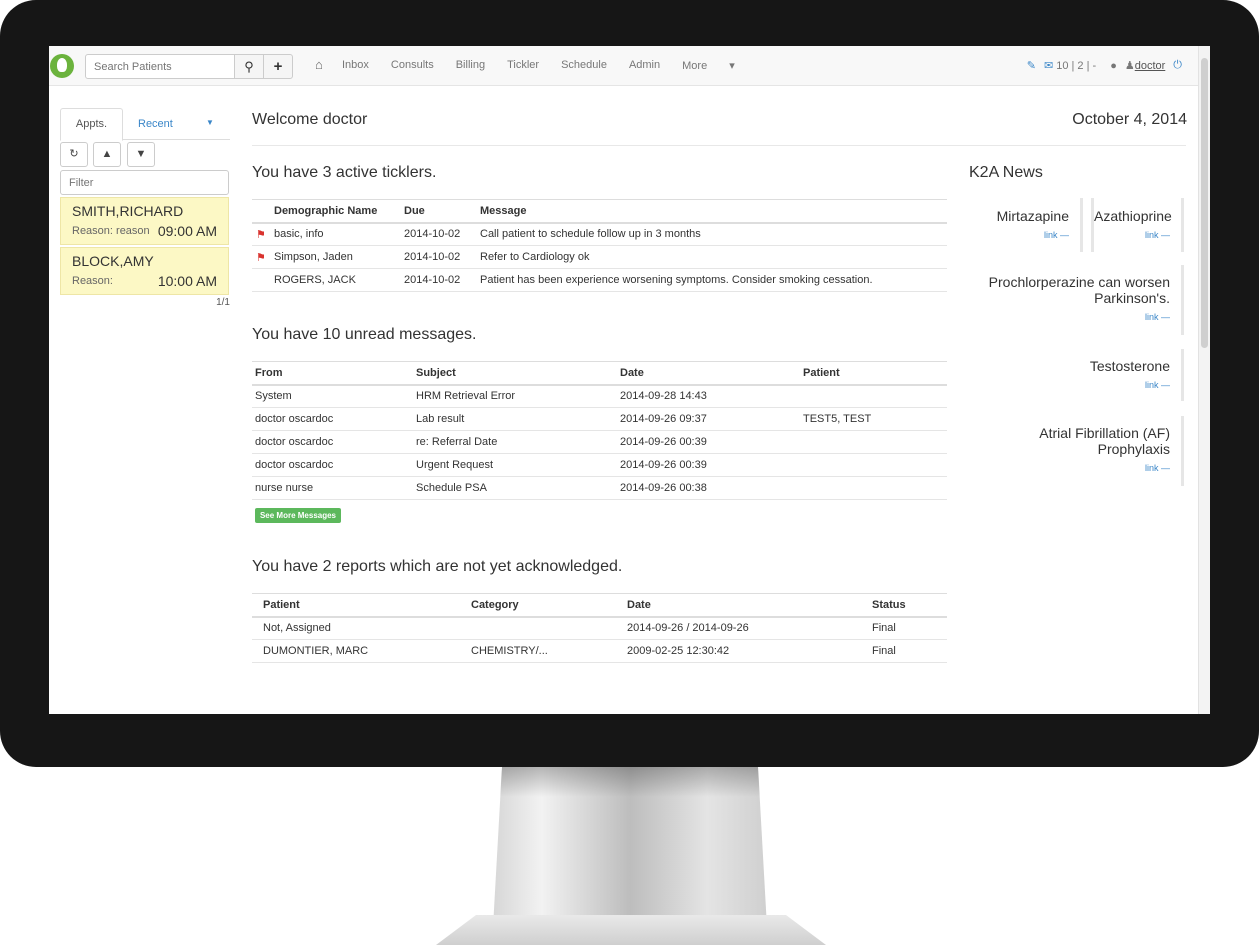  What do you see at coordinates (91, 124) in the screenshot?
I see `tab-appts: Appts.` at bounding box center [91, 124].